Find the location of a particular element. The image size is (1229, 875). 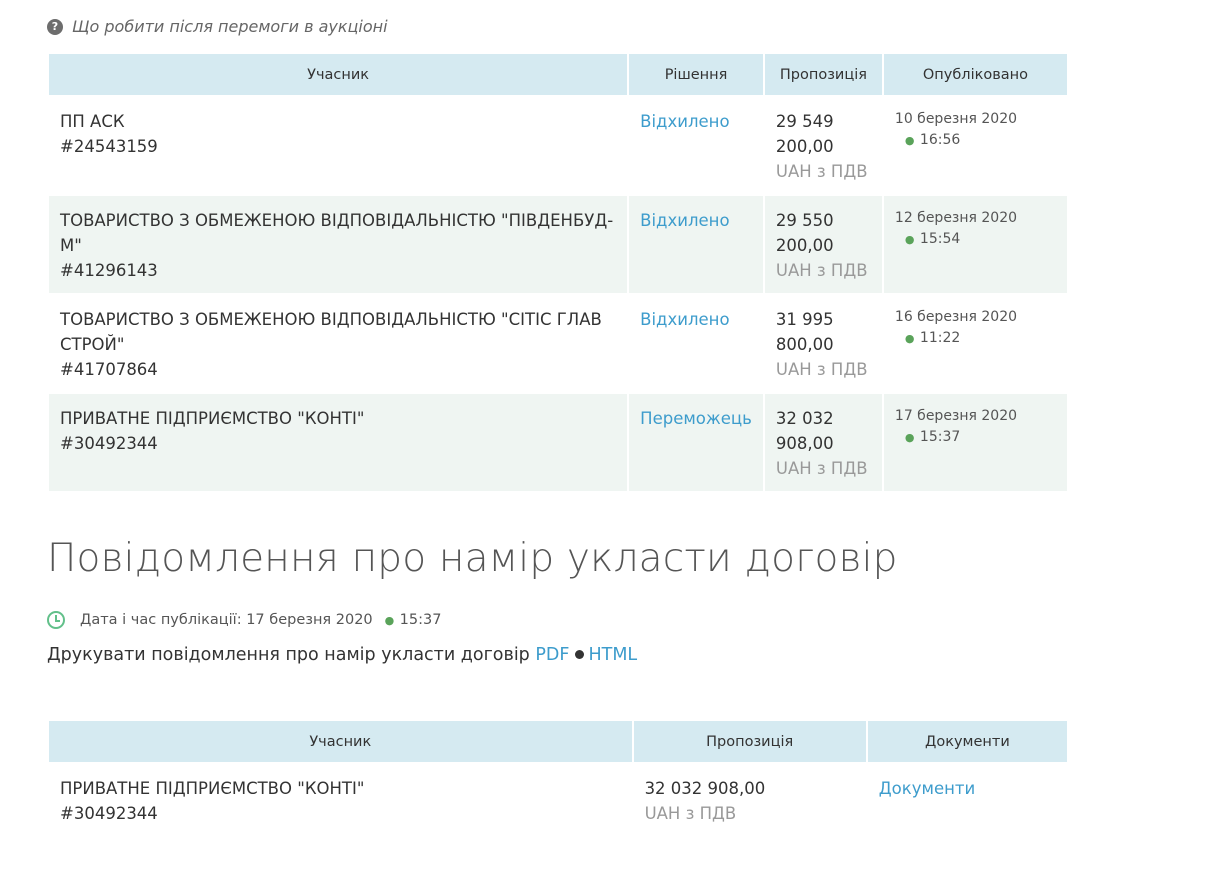

offer-amount-1: 31 995 is located at coordinates (804, 319).